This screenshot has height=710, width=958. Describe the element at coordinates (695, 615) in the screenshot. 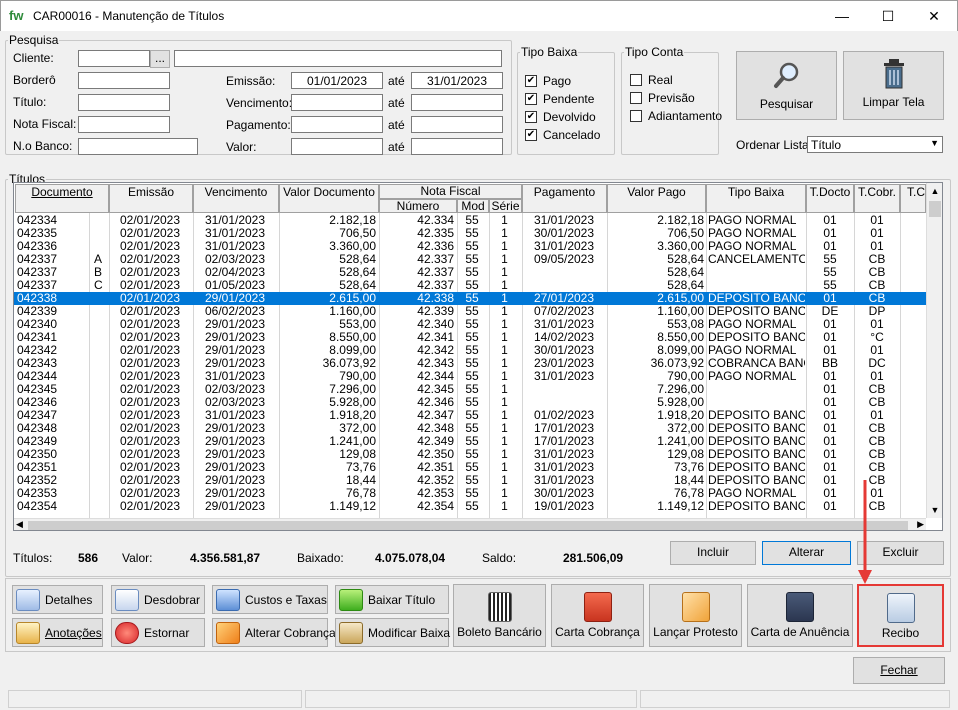

I see `lancar-protesto-button: Lançar Protesto` at that location.